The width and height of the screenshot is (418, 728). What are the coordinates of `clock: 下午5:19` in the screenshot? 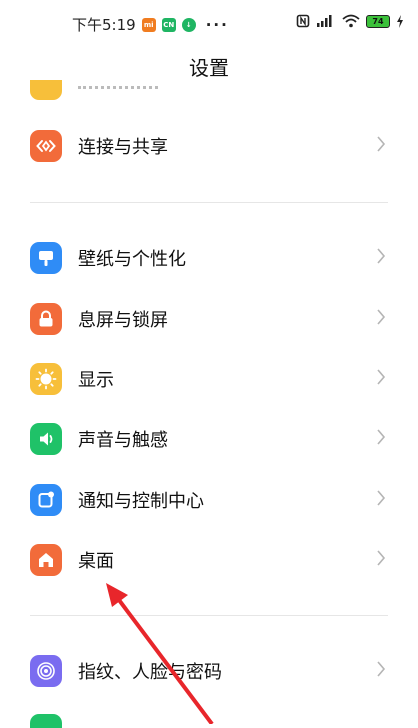 It's located at (104, 25).